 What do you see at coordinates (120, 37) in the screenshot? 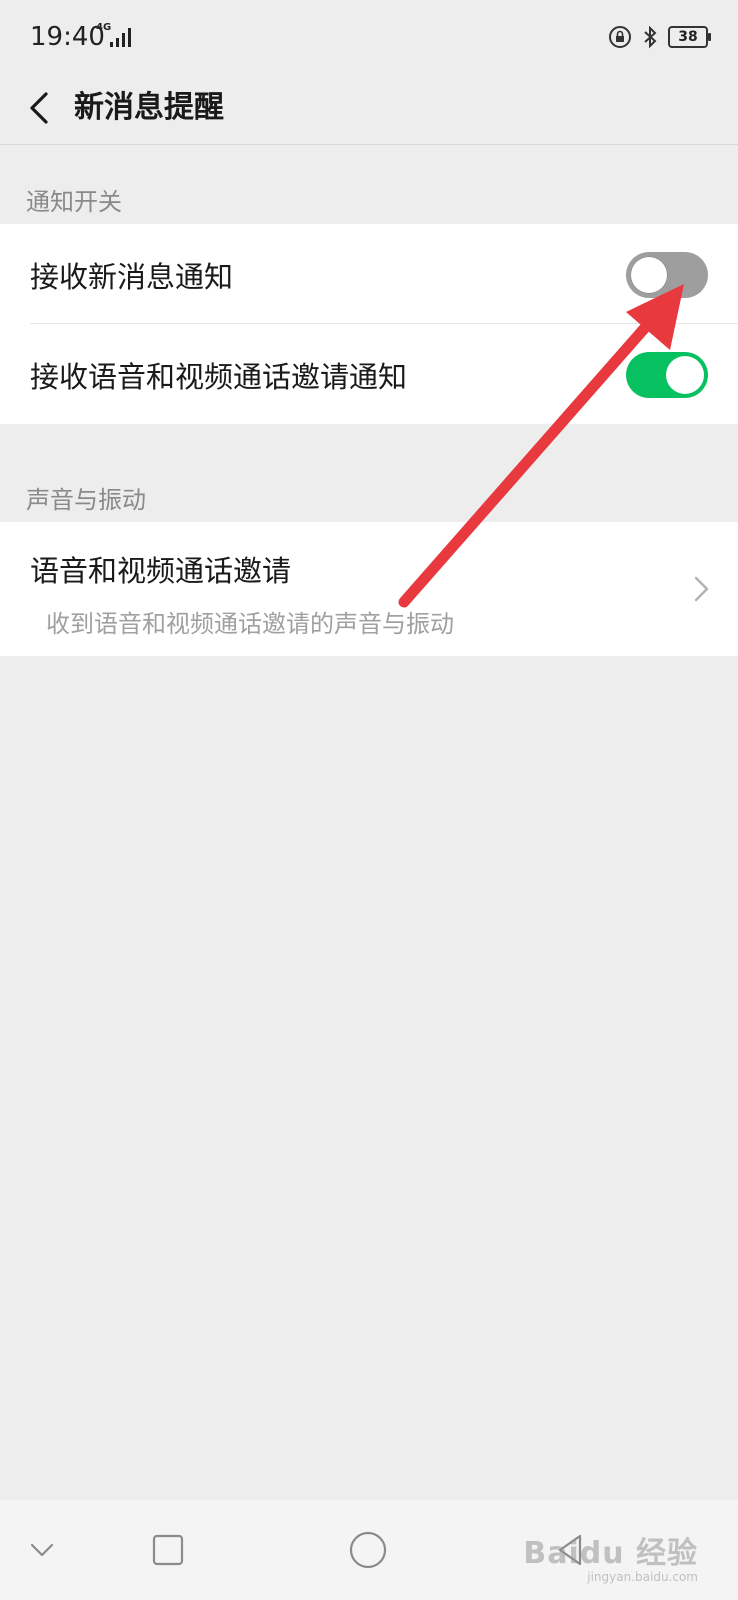
I see `signal-icon` at bounding box center [120, 37].